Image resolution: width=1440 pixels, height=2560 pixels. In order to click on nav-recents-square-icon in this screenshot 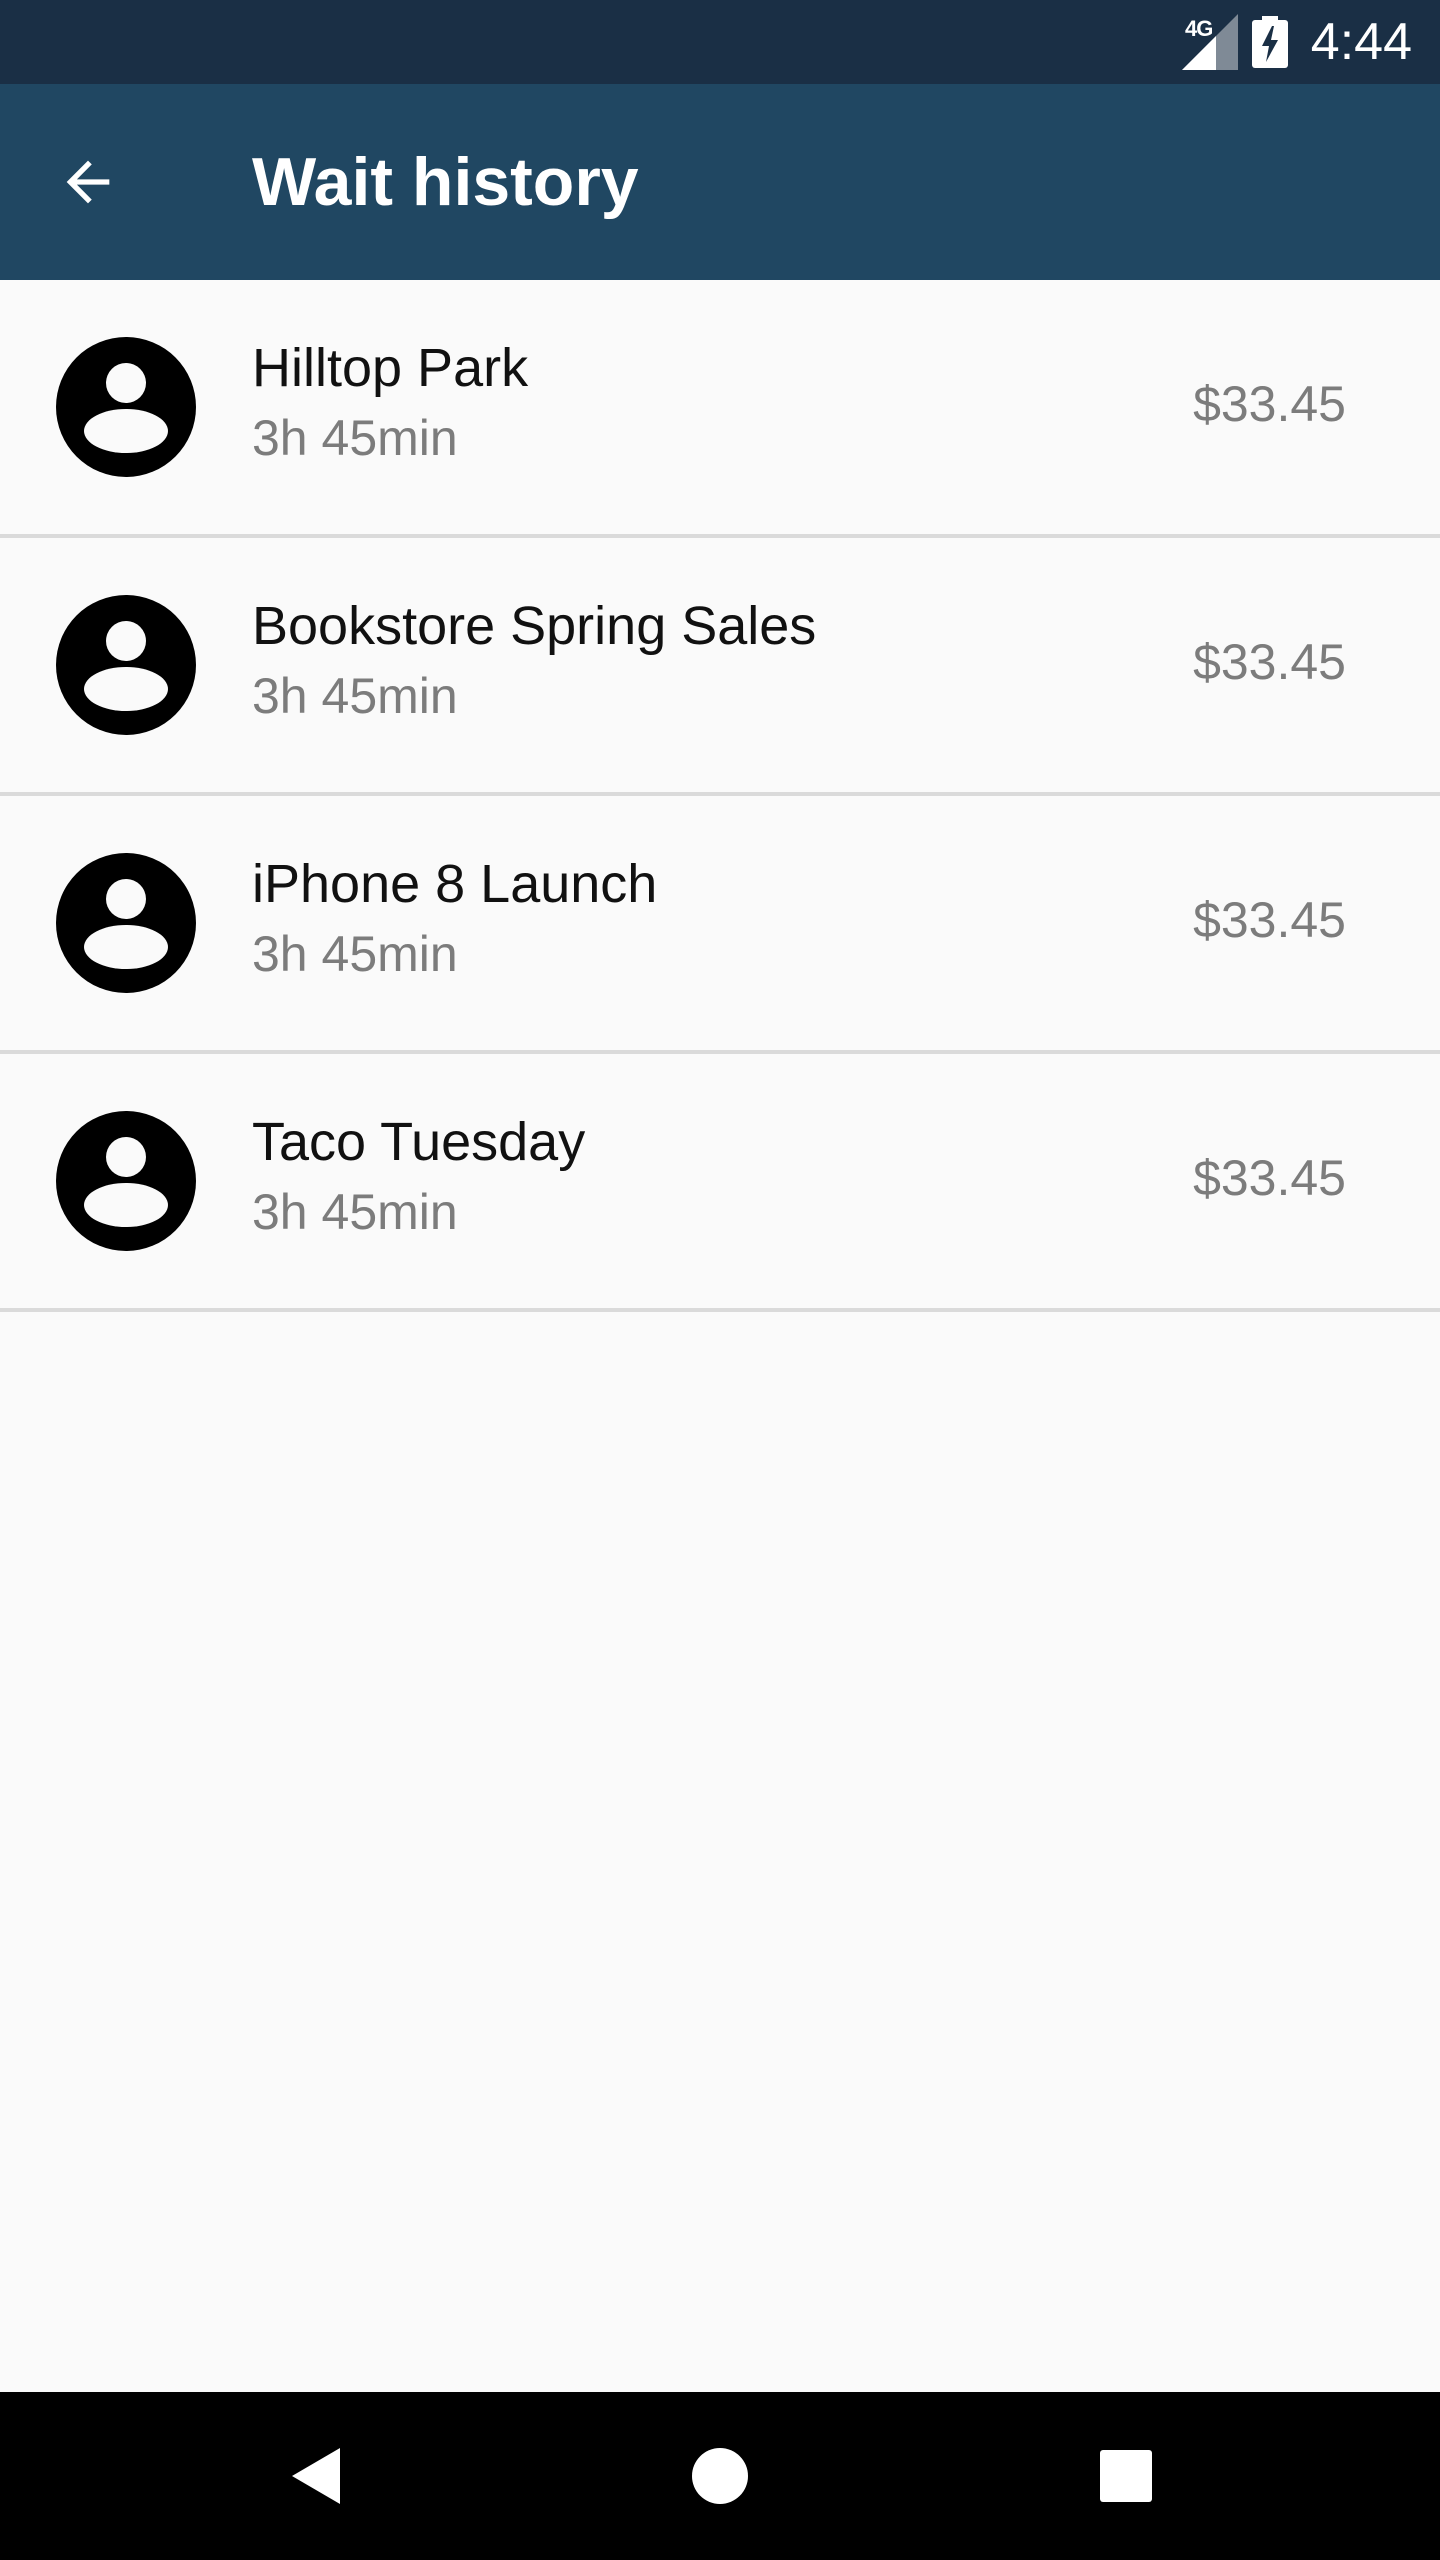, I will do `click(1126, 2476)`.